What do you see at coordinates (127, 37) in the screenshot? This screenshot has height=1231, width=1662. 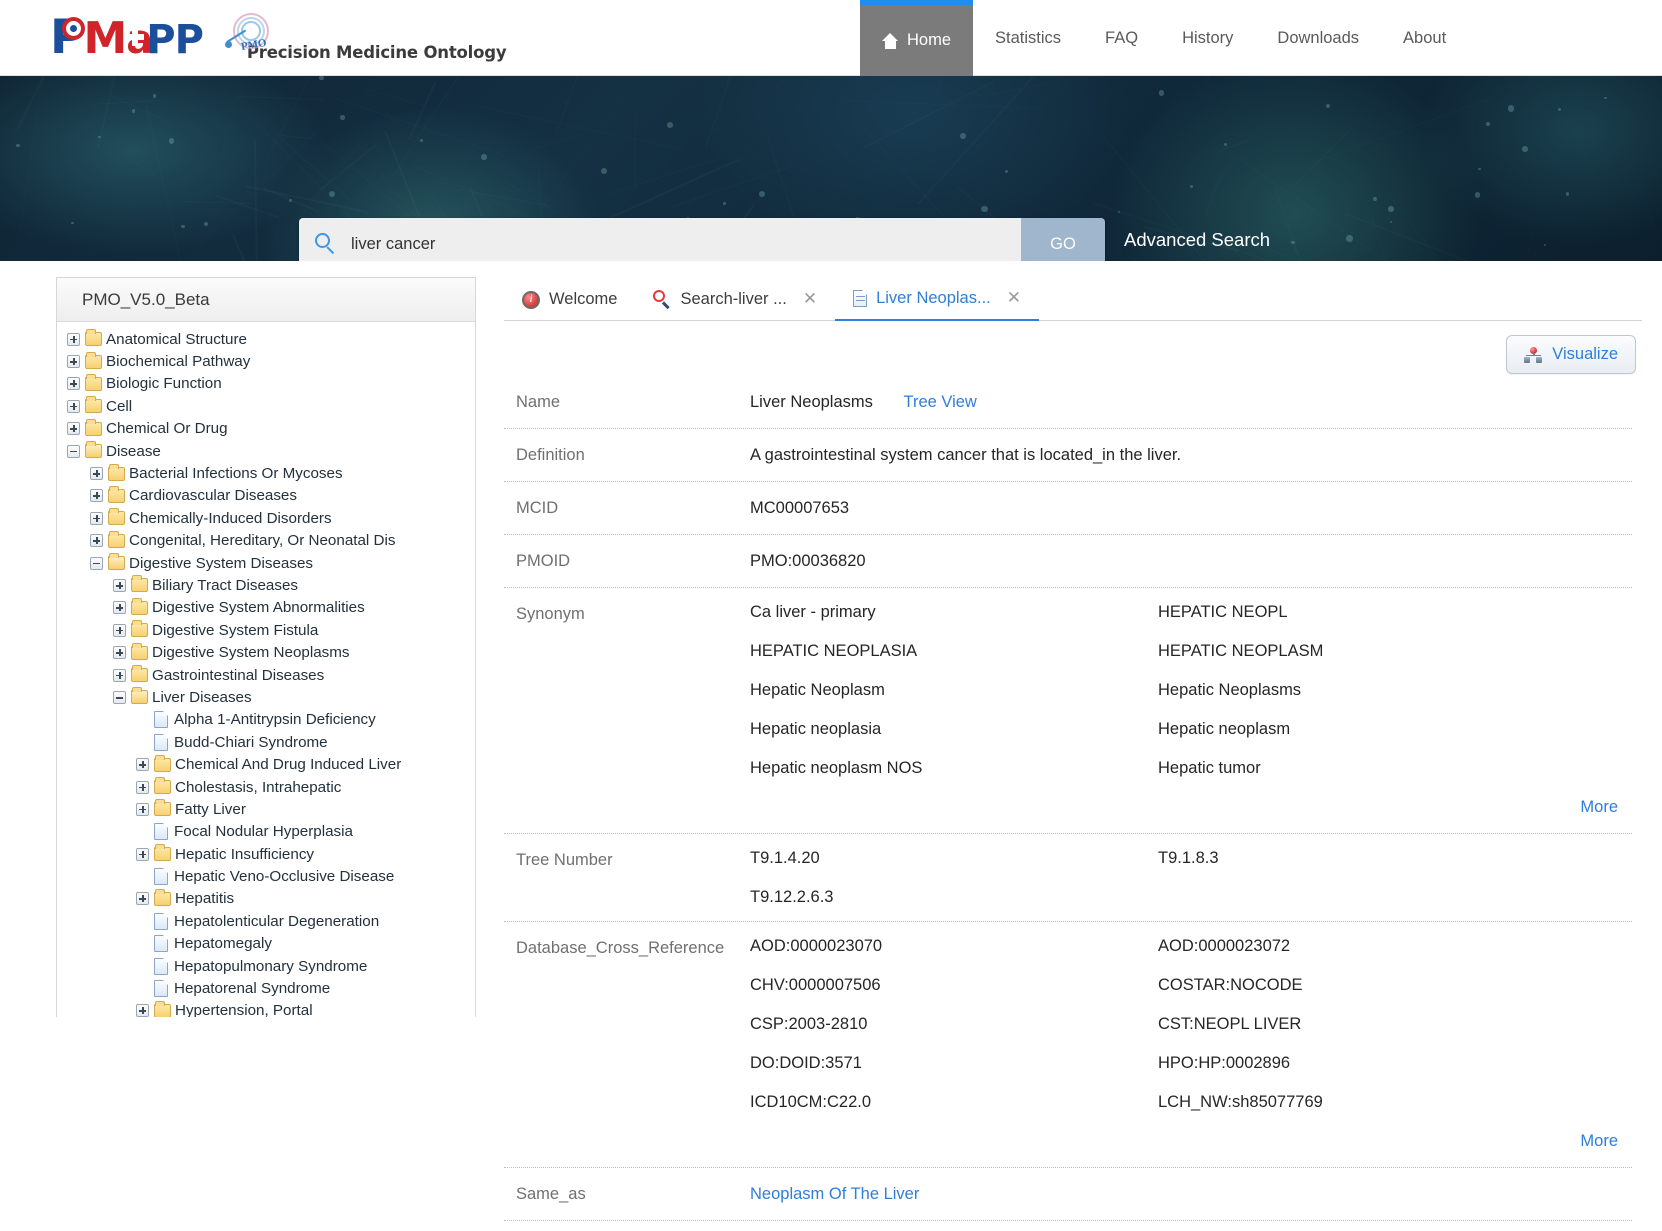 I see `pmapp-wordmark: P M a PP` at bounding box center [127, 37].